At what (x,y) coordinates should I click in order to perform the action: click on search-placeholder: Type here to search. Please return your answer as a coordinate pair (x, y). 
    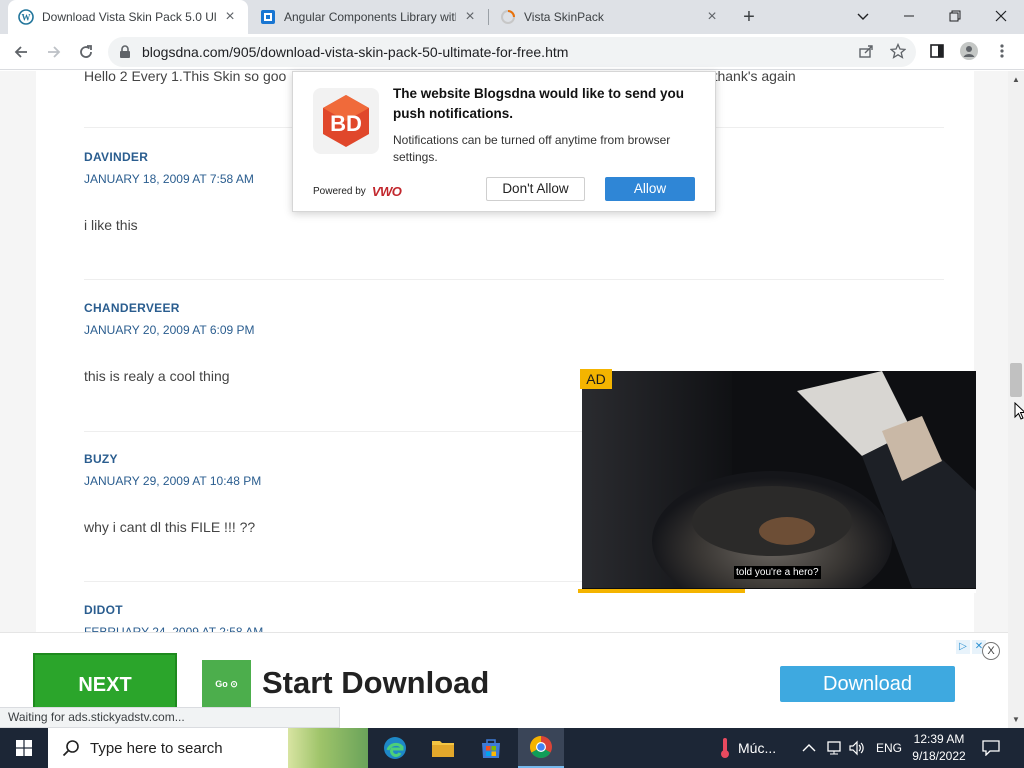
    Looking at the image, I should click on (156, 748).